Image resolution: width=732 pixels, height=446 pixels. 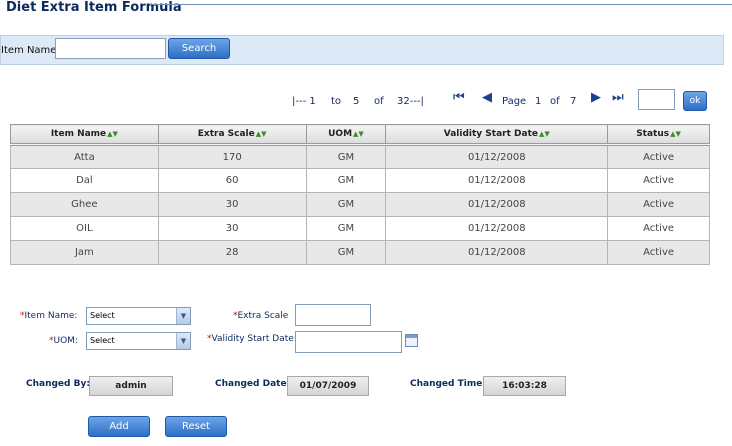 I want to click on changed-by-label: Changed By:, so click(x=58, y=384).